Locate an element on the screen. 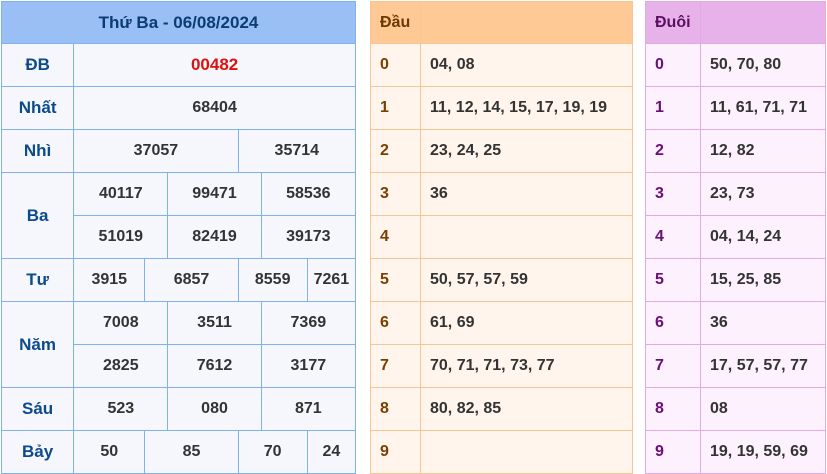  results-title: Thứ Ba - 06/08/2024 is located at coordinates (178, 22).